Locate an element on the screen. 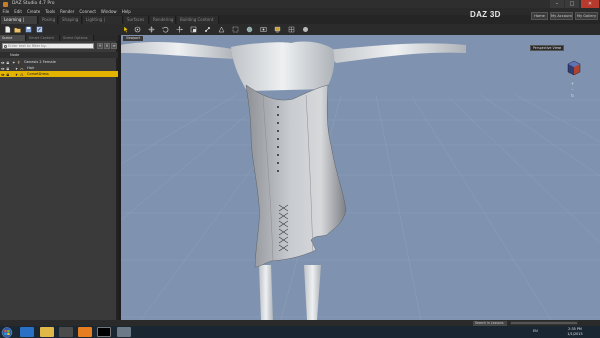  save-icon is located at coordinates (28, 29).